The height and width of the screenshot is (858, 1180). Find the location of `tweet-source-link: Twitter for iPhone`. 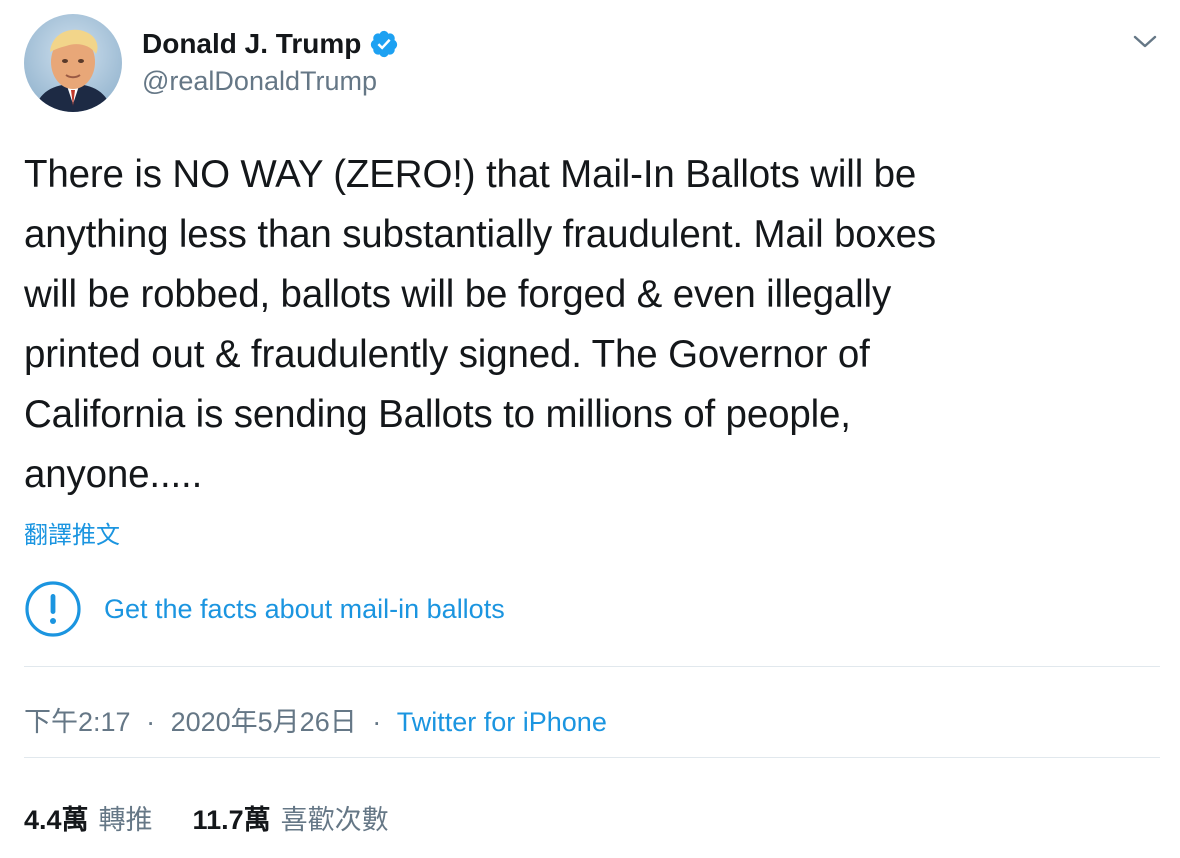

tweet-source-link: Twitter for iPhone is located at coordinates (502, 722).